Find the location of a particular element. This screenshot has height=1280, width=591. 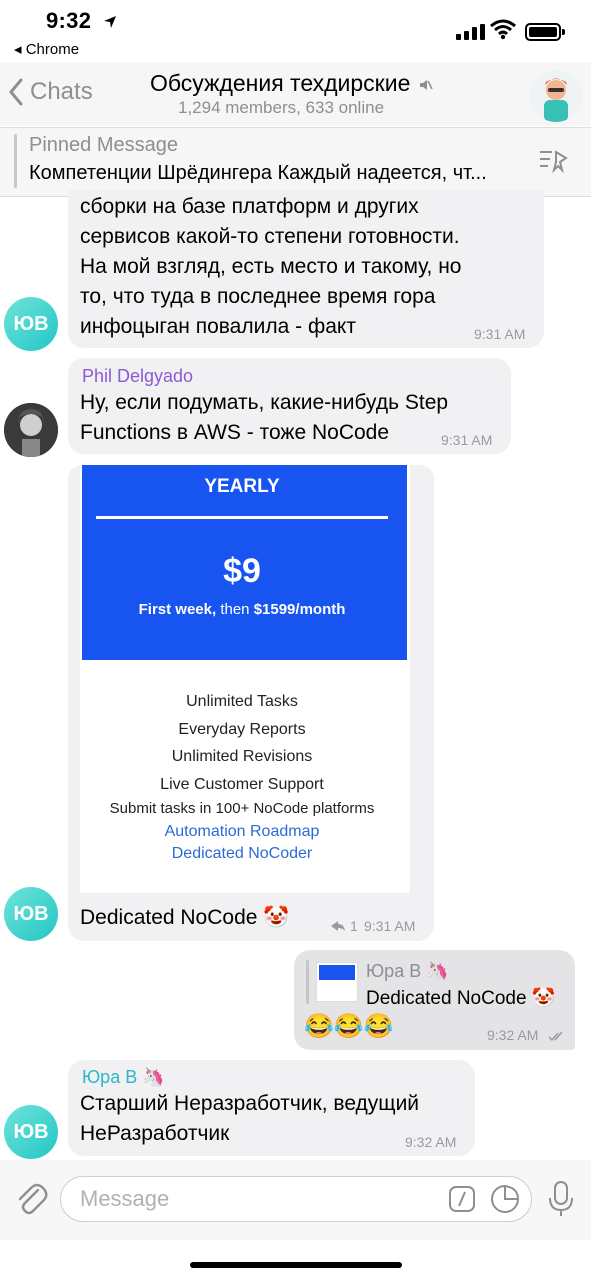

pricing-plan-heading: YEARLY is located at coordinates (242, 486).